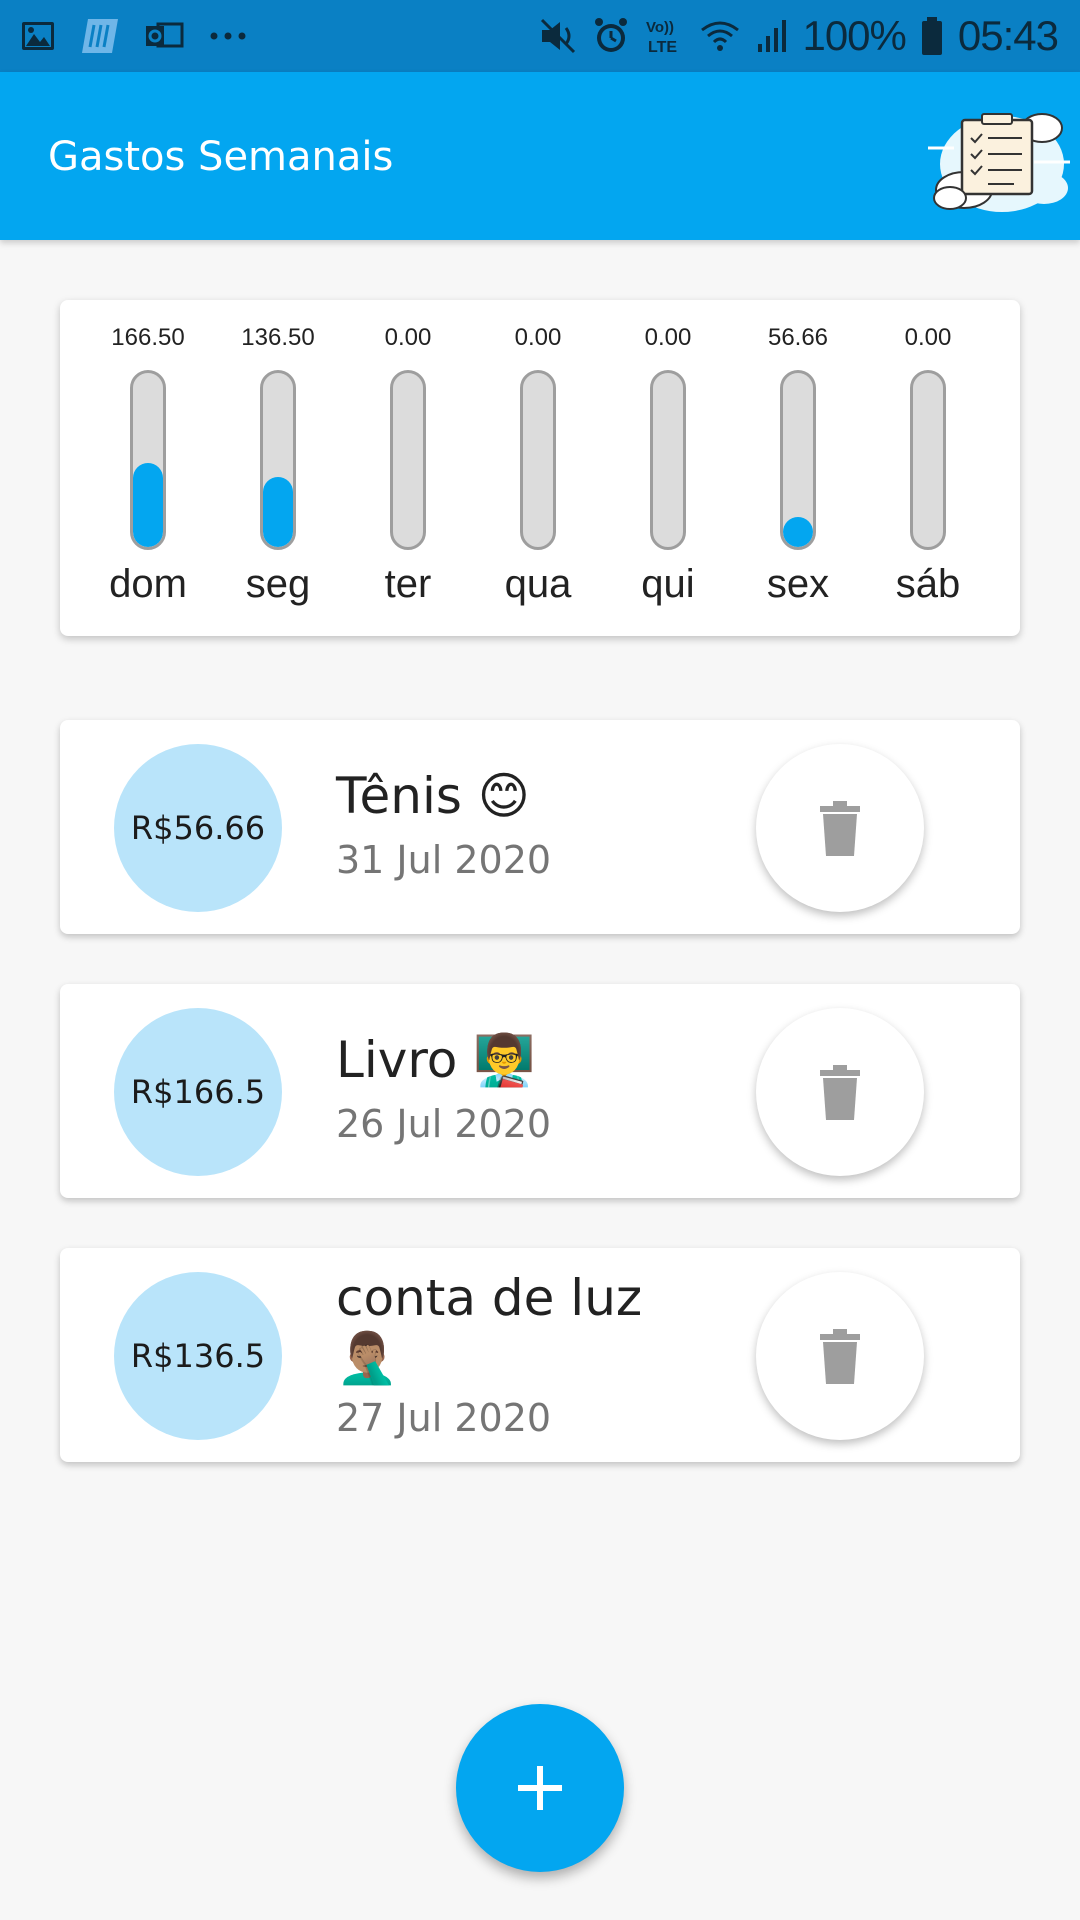 This screenshot has width=1080, height=1920. Describe the element at coordinates (720, 36) in the screenshot. I see `wifi-icon` at that location.